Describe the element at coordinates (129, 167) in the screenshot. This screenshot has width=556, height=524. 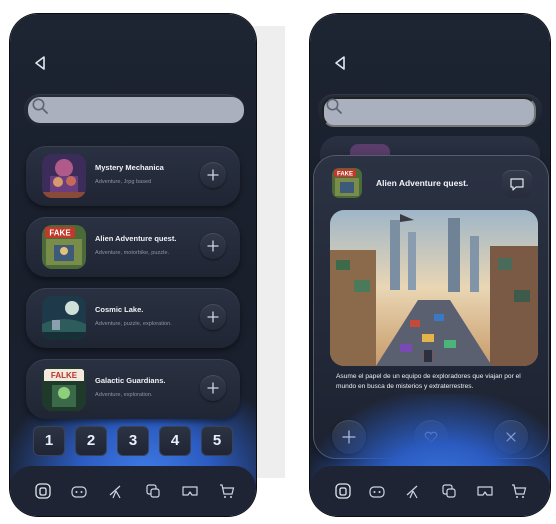
I see `game-title: Mystery Mechanica` at that location.